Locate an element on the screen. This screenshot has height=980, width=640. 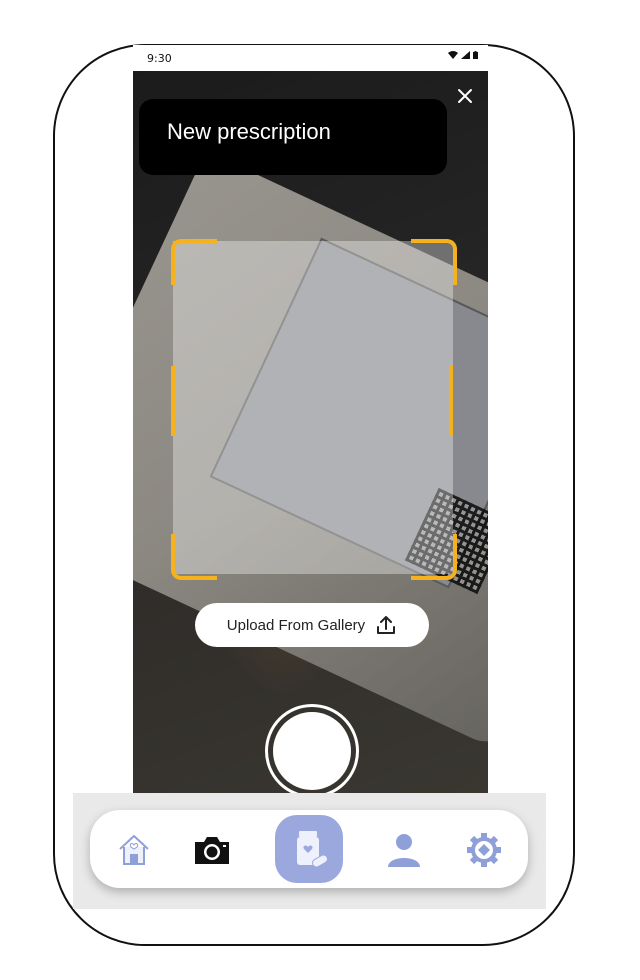
home-icon is located at coordinates (134, 850).